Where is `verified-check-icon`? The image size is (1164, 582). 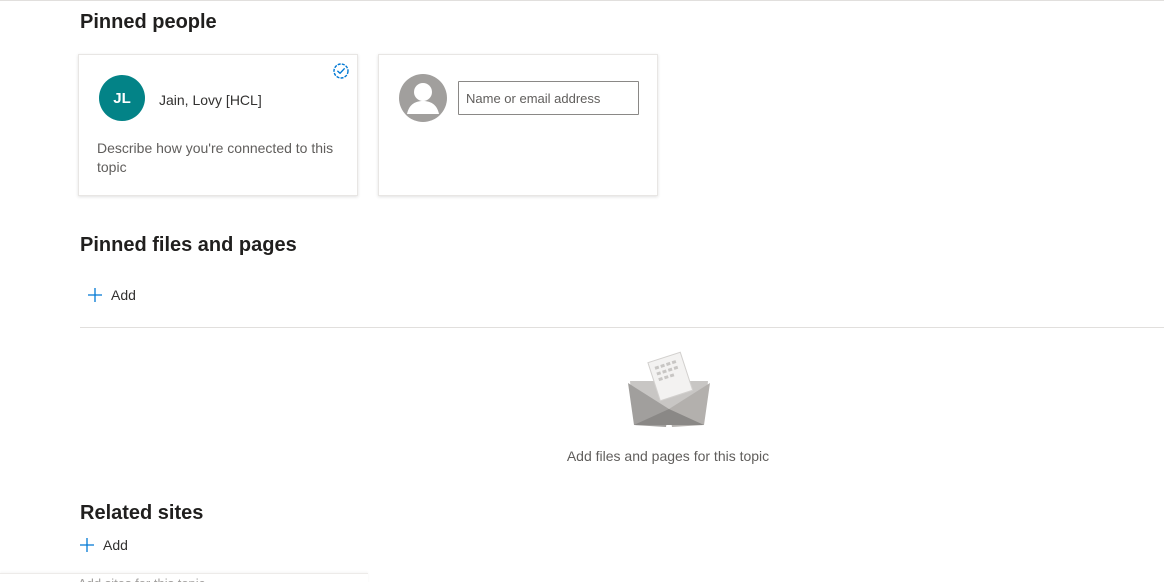 verified-check-icon is located at coordinates (341, 71).